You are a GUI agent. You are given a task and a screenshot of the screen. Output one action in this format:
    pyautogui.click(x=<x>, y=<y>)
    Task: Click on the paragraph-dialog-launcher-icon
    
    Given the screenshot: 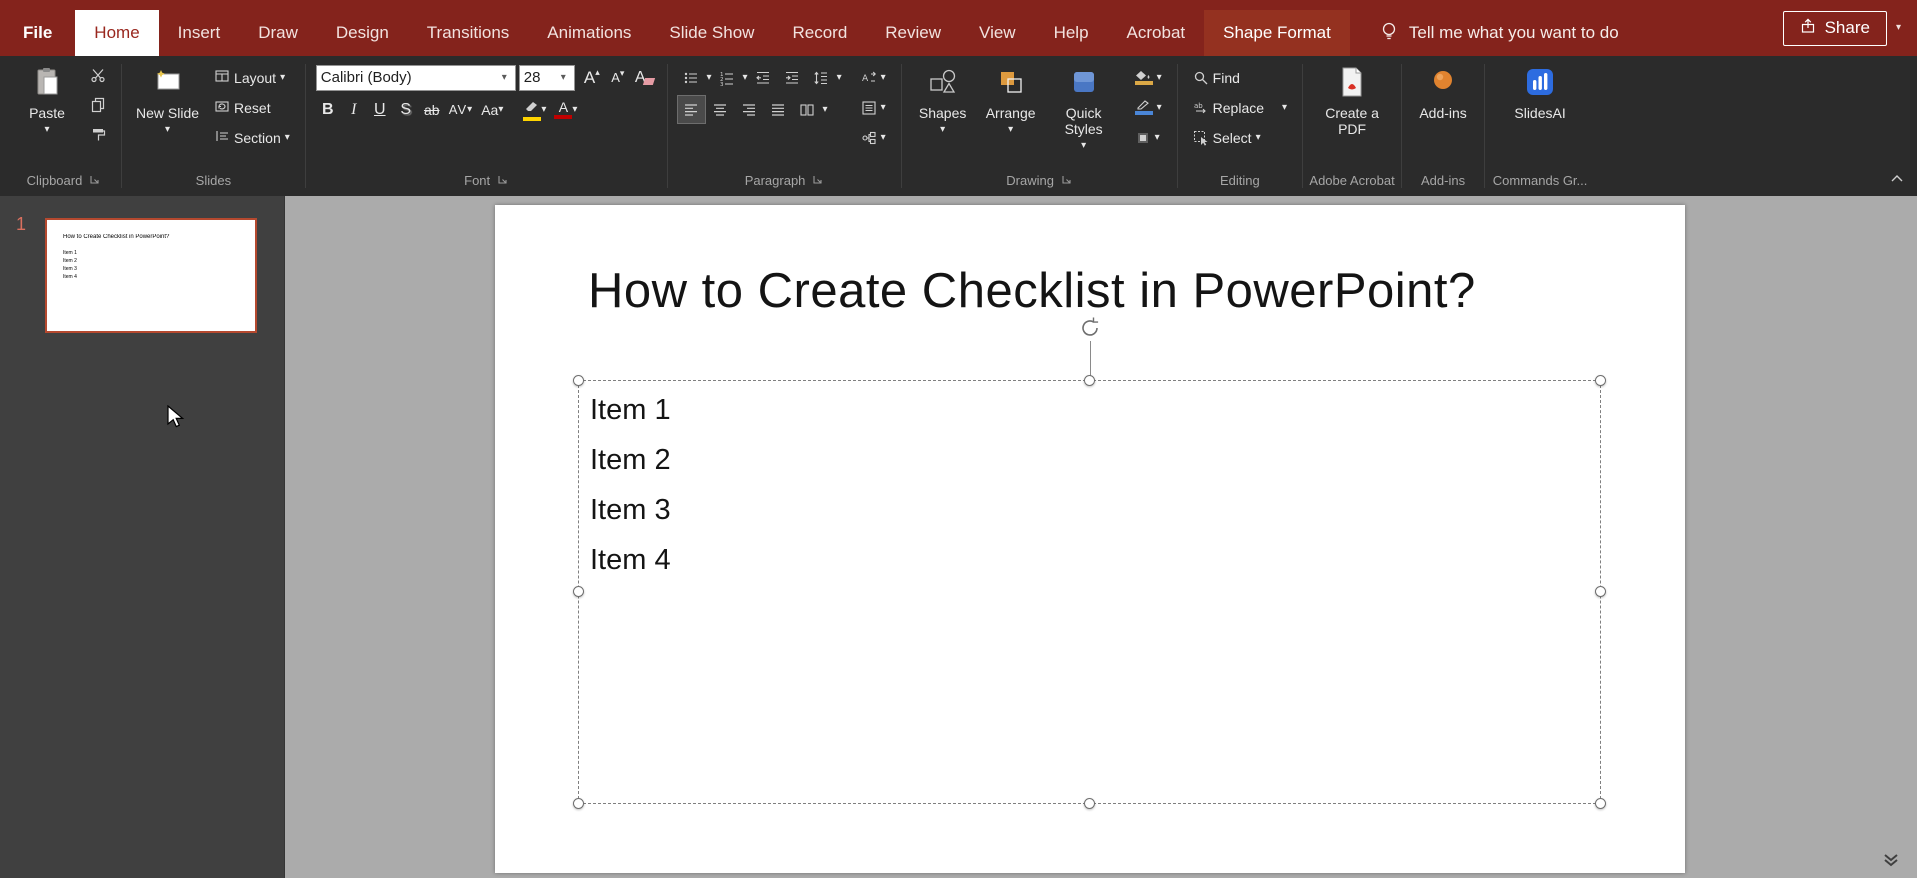 What is the action you would take?
    pyautogui.click(x=817, y=180)
    